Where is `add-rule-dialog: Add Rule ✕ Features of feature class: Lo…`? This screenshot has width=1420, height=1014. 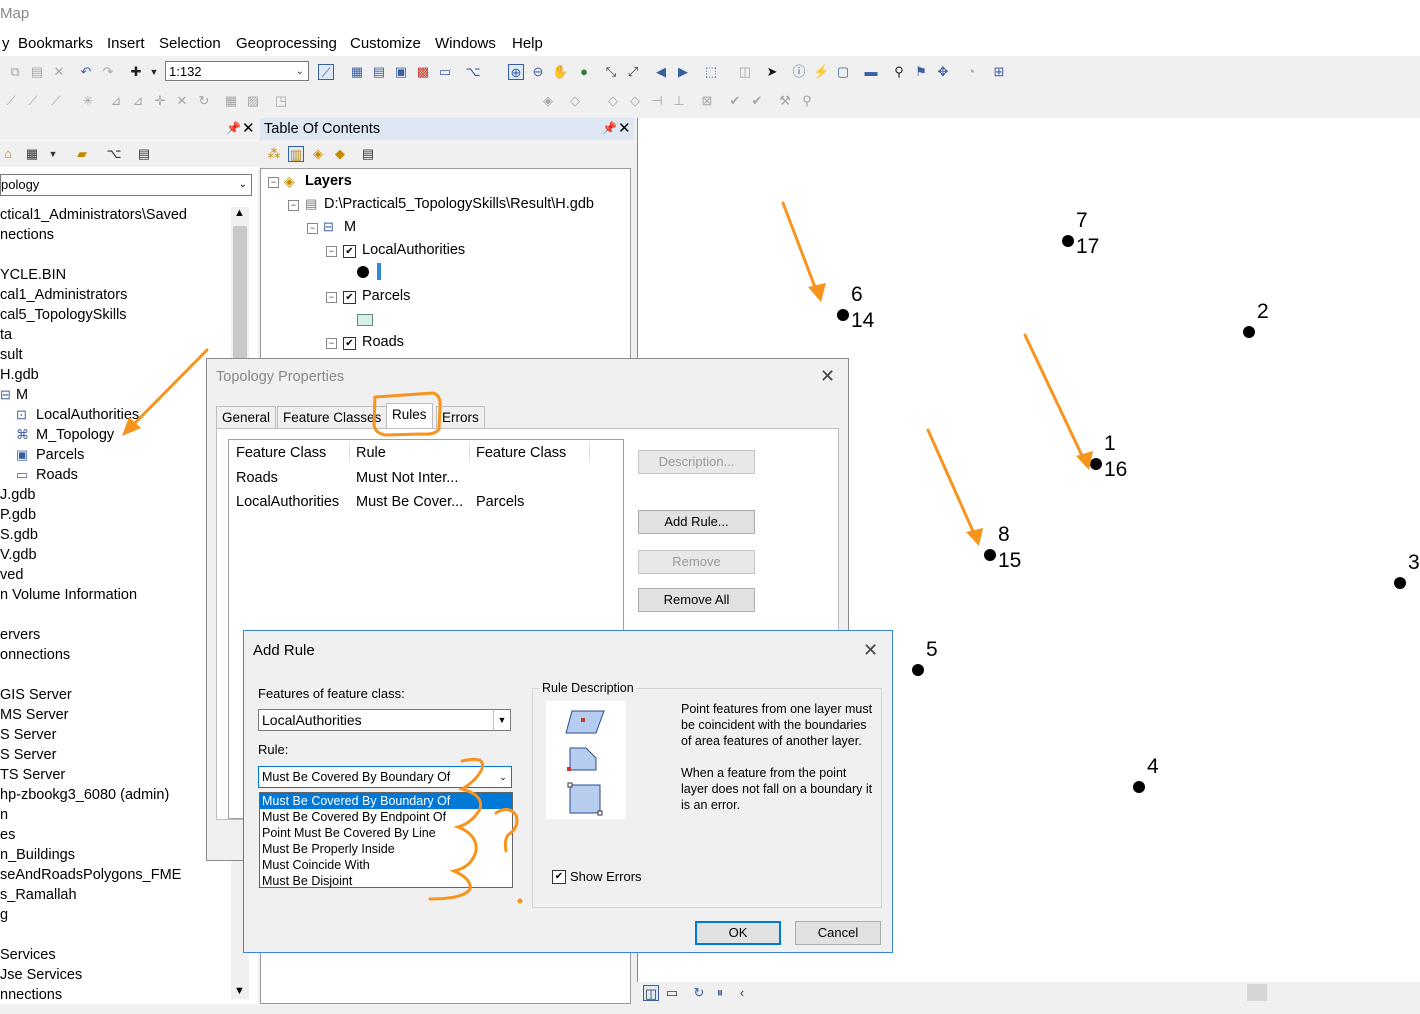
add-rule-dialog: Add Rule ✕ Features of feature class: Lo… is located at coordinates (568, 791).